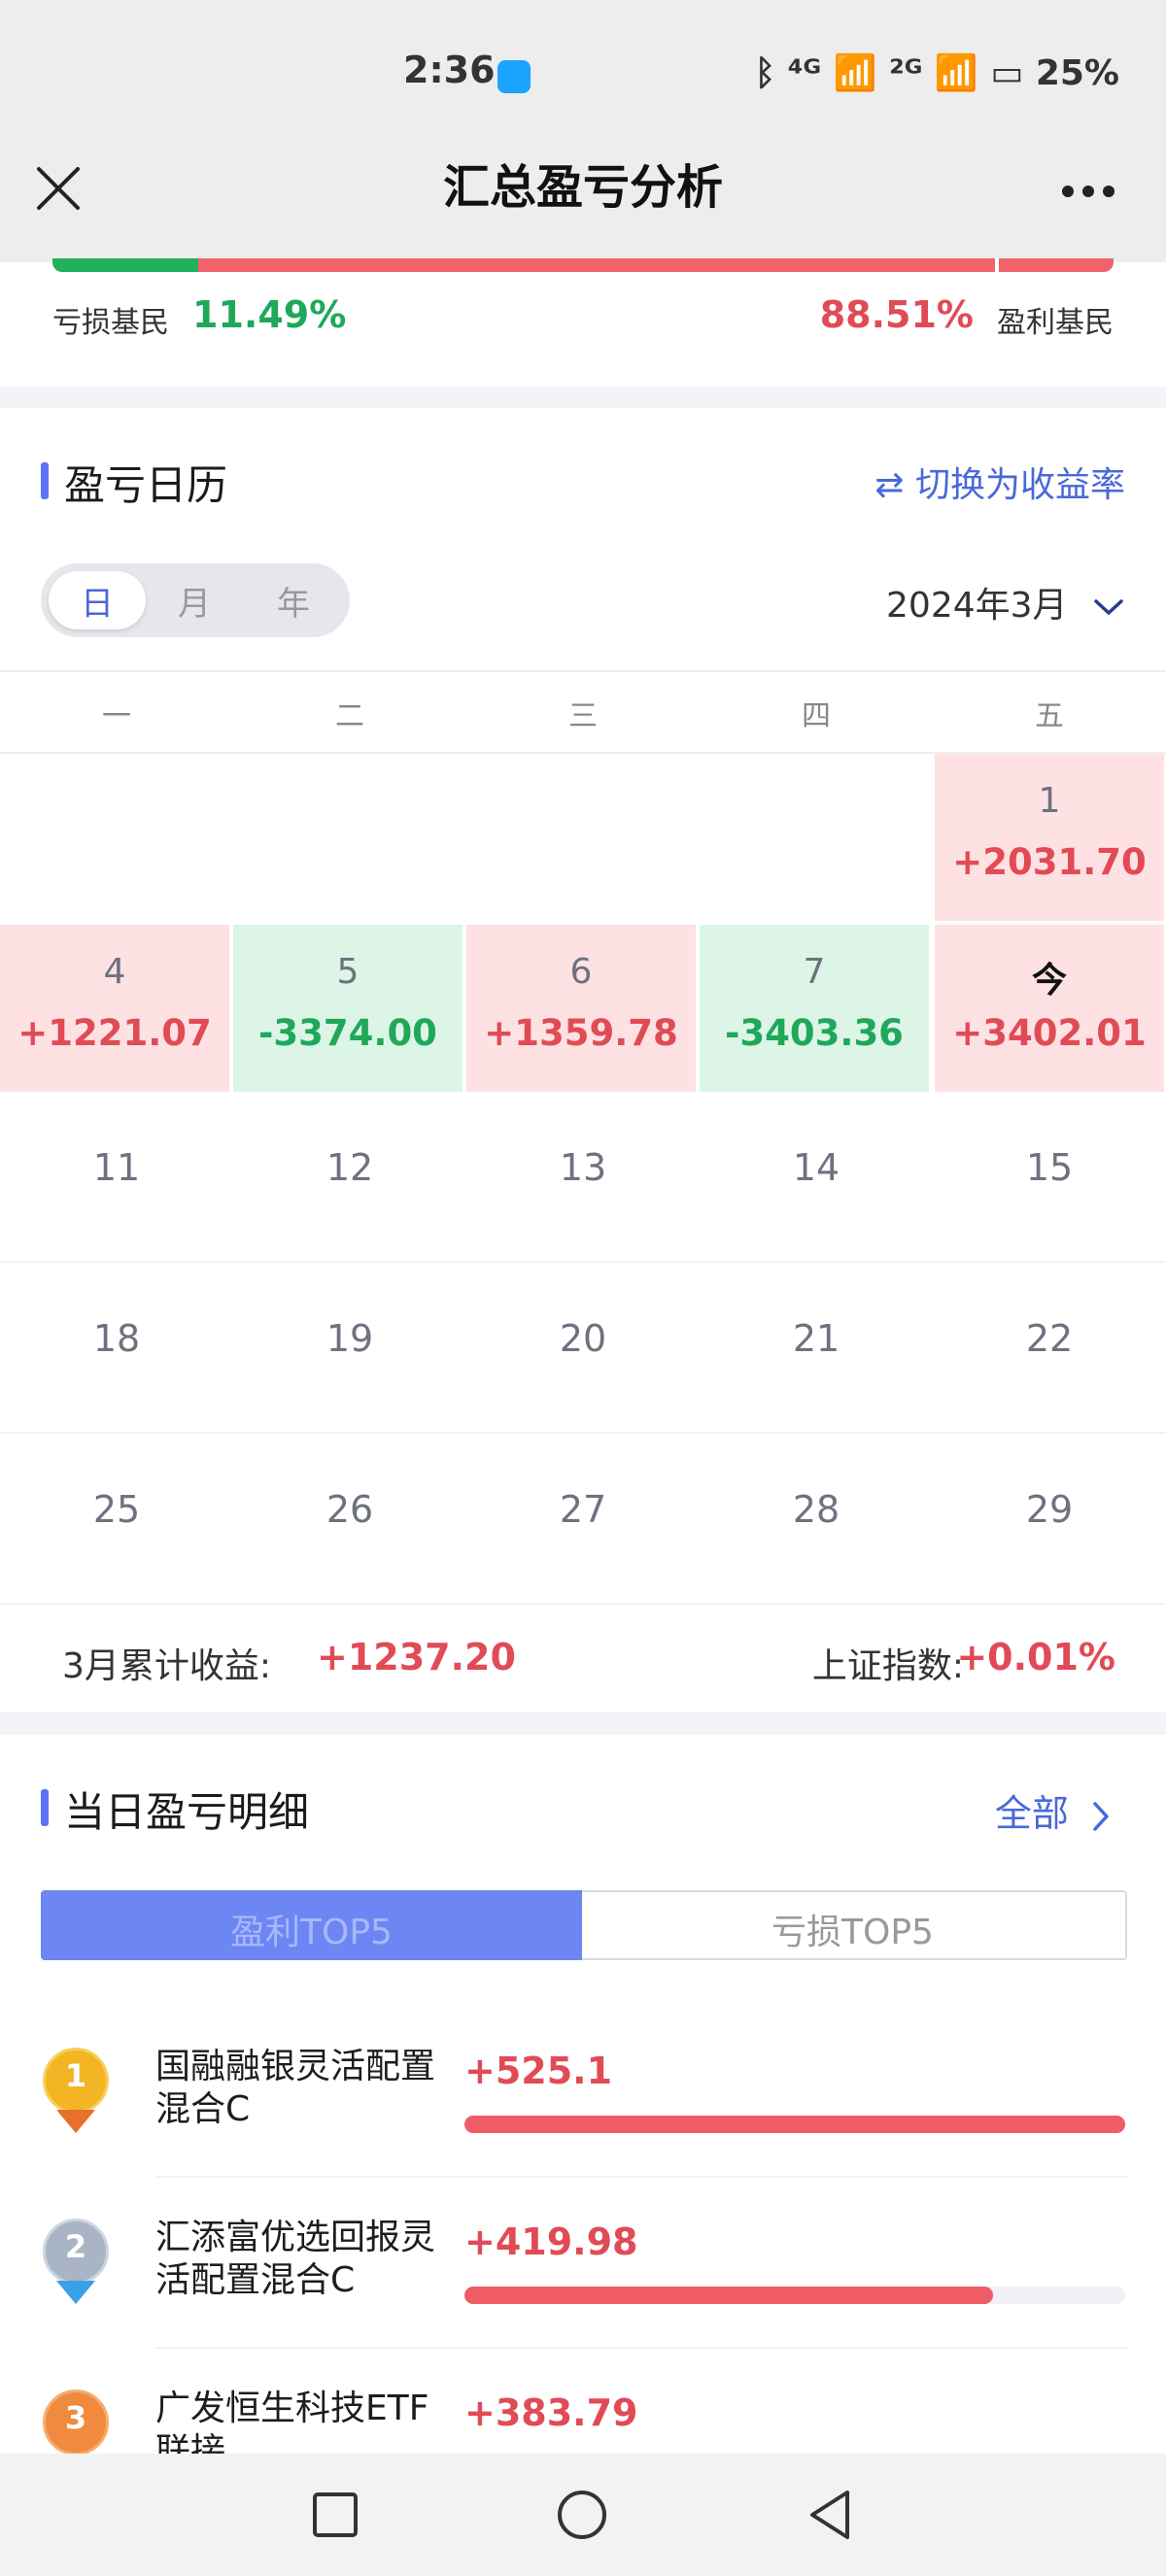  Describe the element at coordinates (1108, 607) in the screenshot. I see `chevron-down-icon` at that location.